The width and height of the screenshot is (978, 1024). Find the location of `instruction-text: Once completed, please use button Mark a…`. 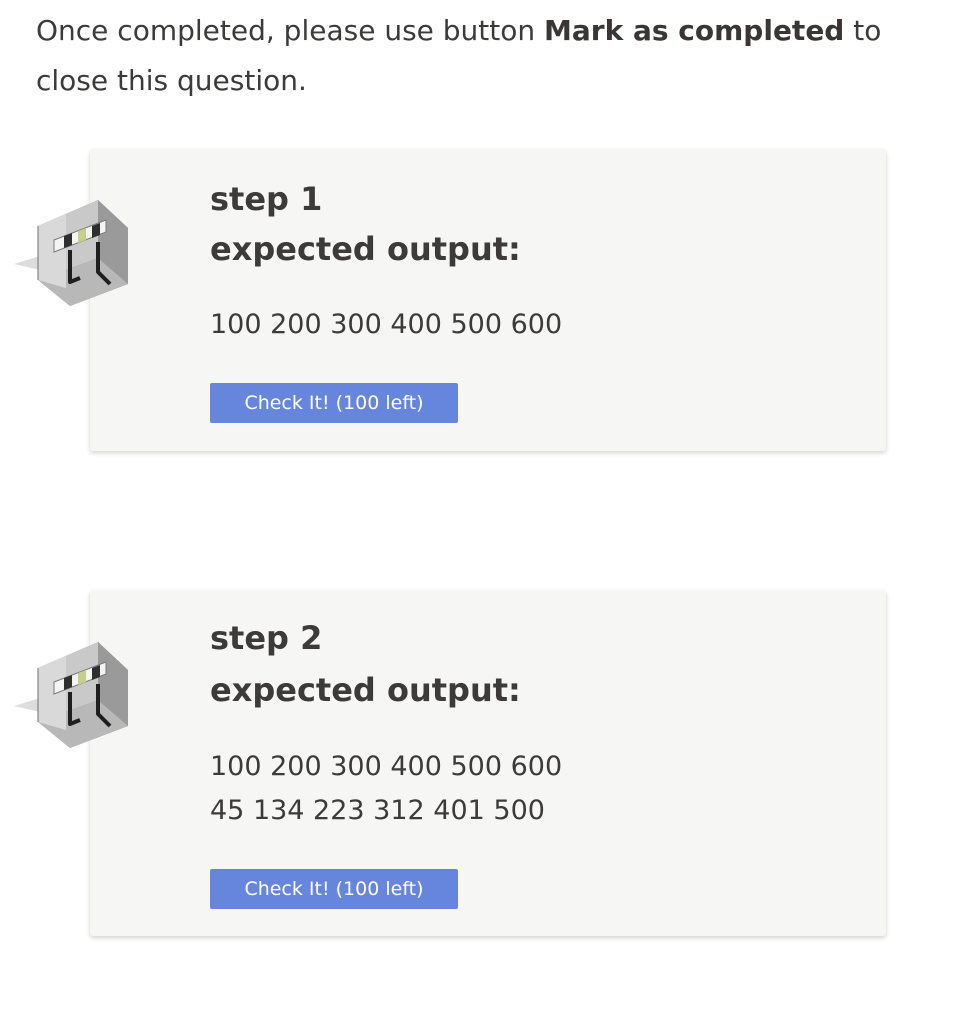

instruction-text: Once completed, please use button Mark a… is located at coordinates (486, 56).